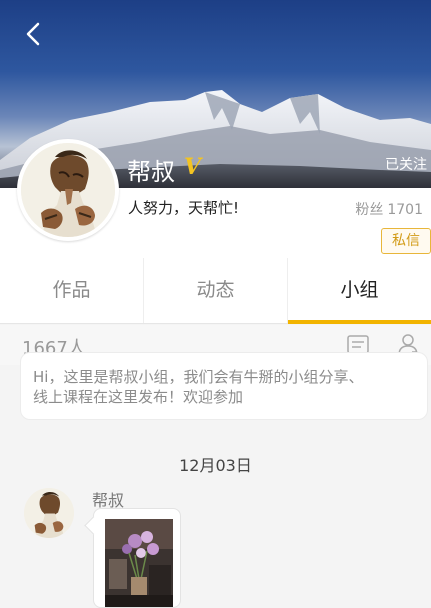  I want to click on user-bio: 人努力，天帮忙!, so click(184, 208).